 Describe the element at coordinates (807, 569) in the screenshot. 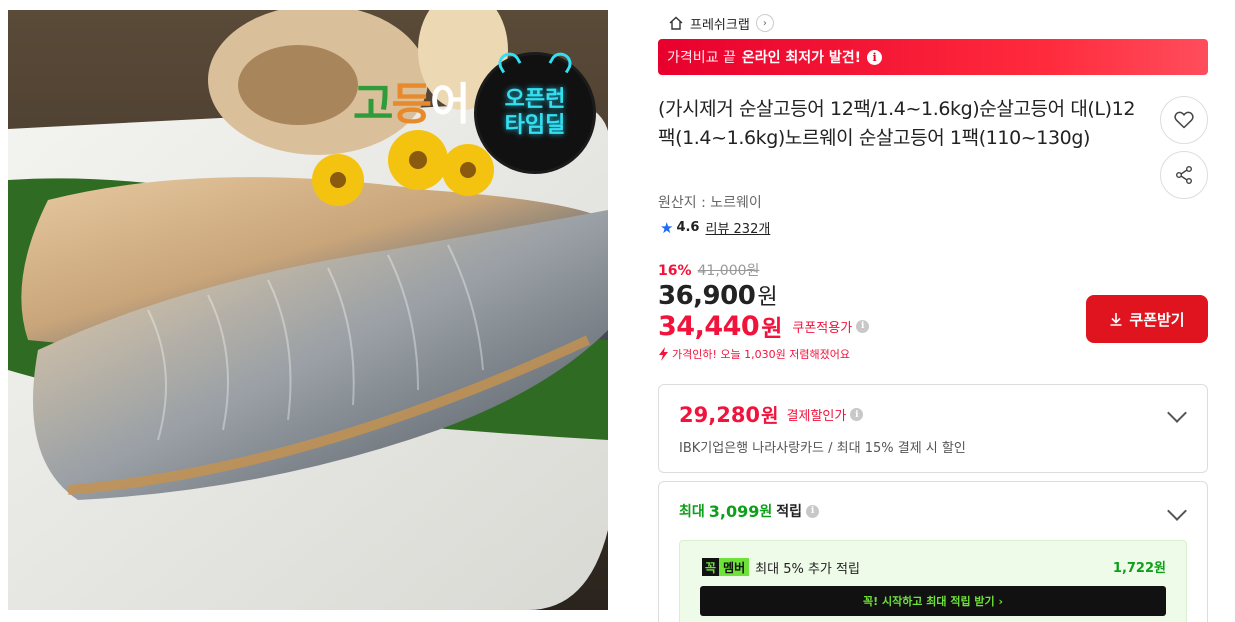

I see `membership-desc: 최대 5% 추가 적립` at that location.